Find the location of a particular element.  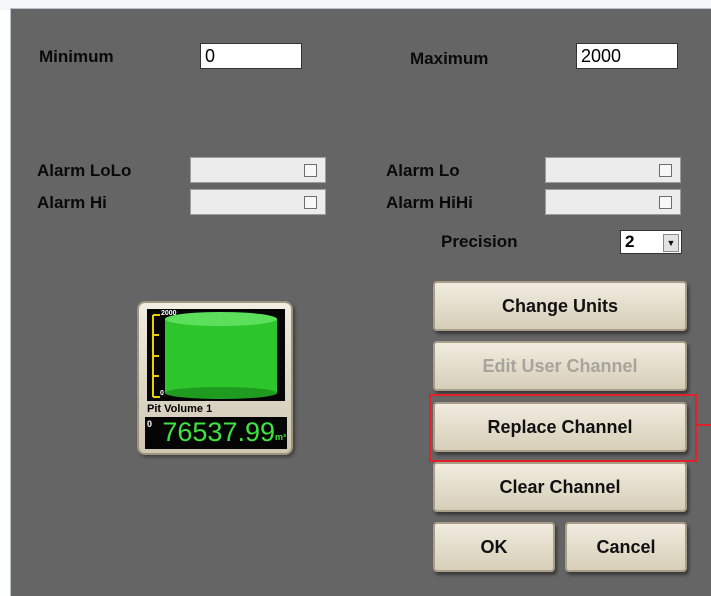

readout-prefix: 0 is located at coordinates (150, 424).